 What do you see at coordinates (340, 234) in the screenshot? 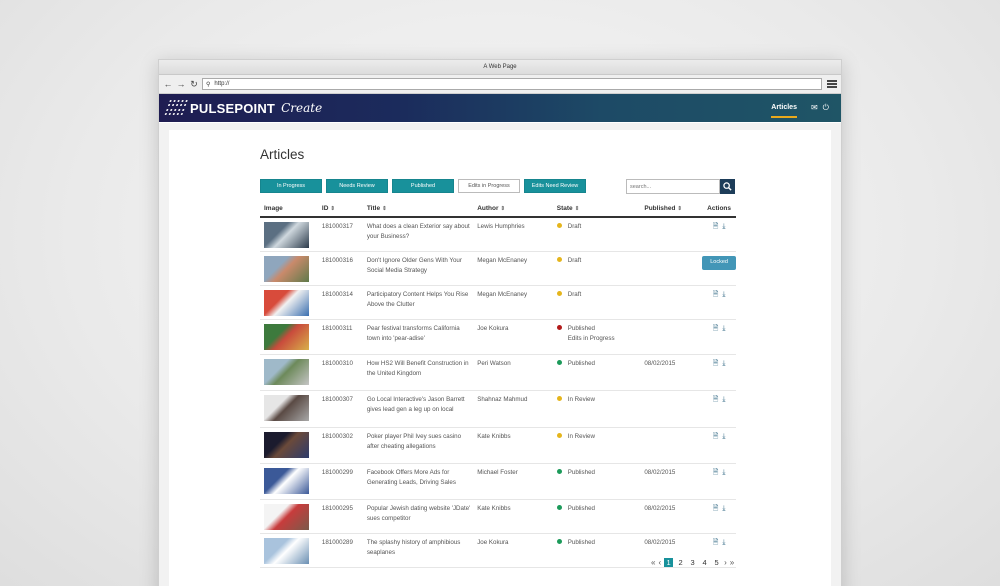
I see `cell-id: 181000317` at bounding box center [340, 234].